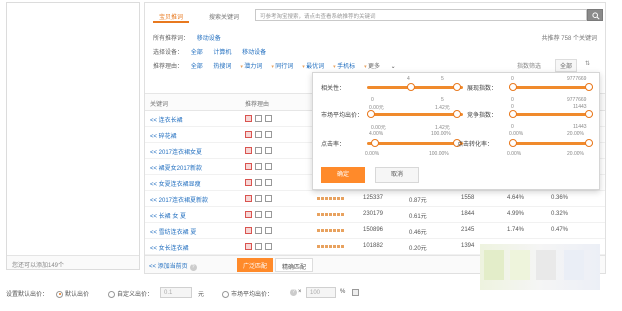 The image size is (622, 311). I want to click on keyword-link: << 裙夏女2017新款, so click(176, 167).